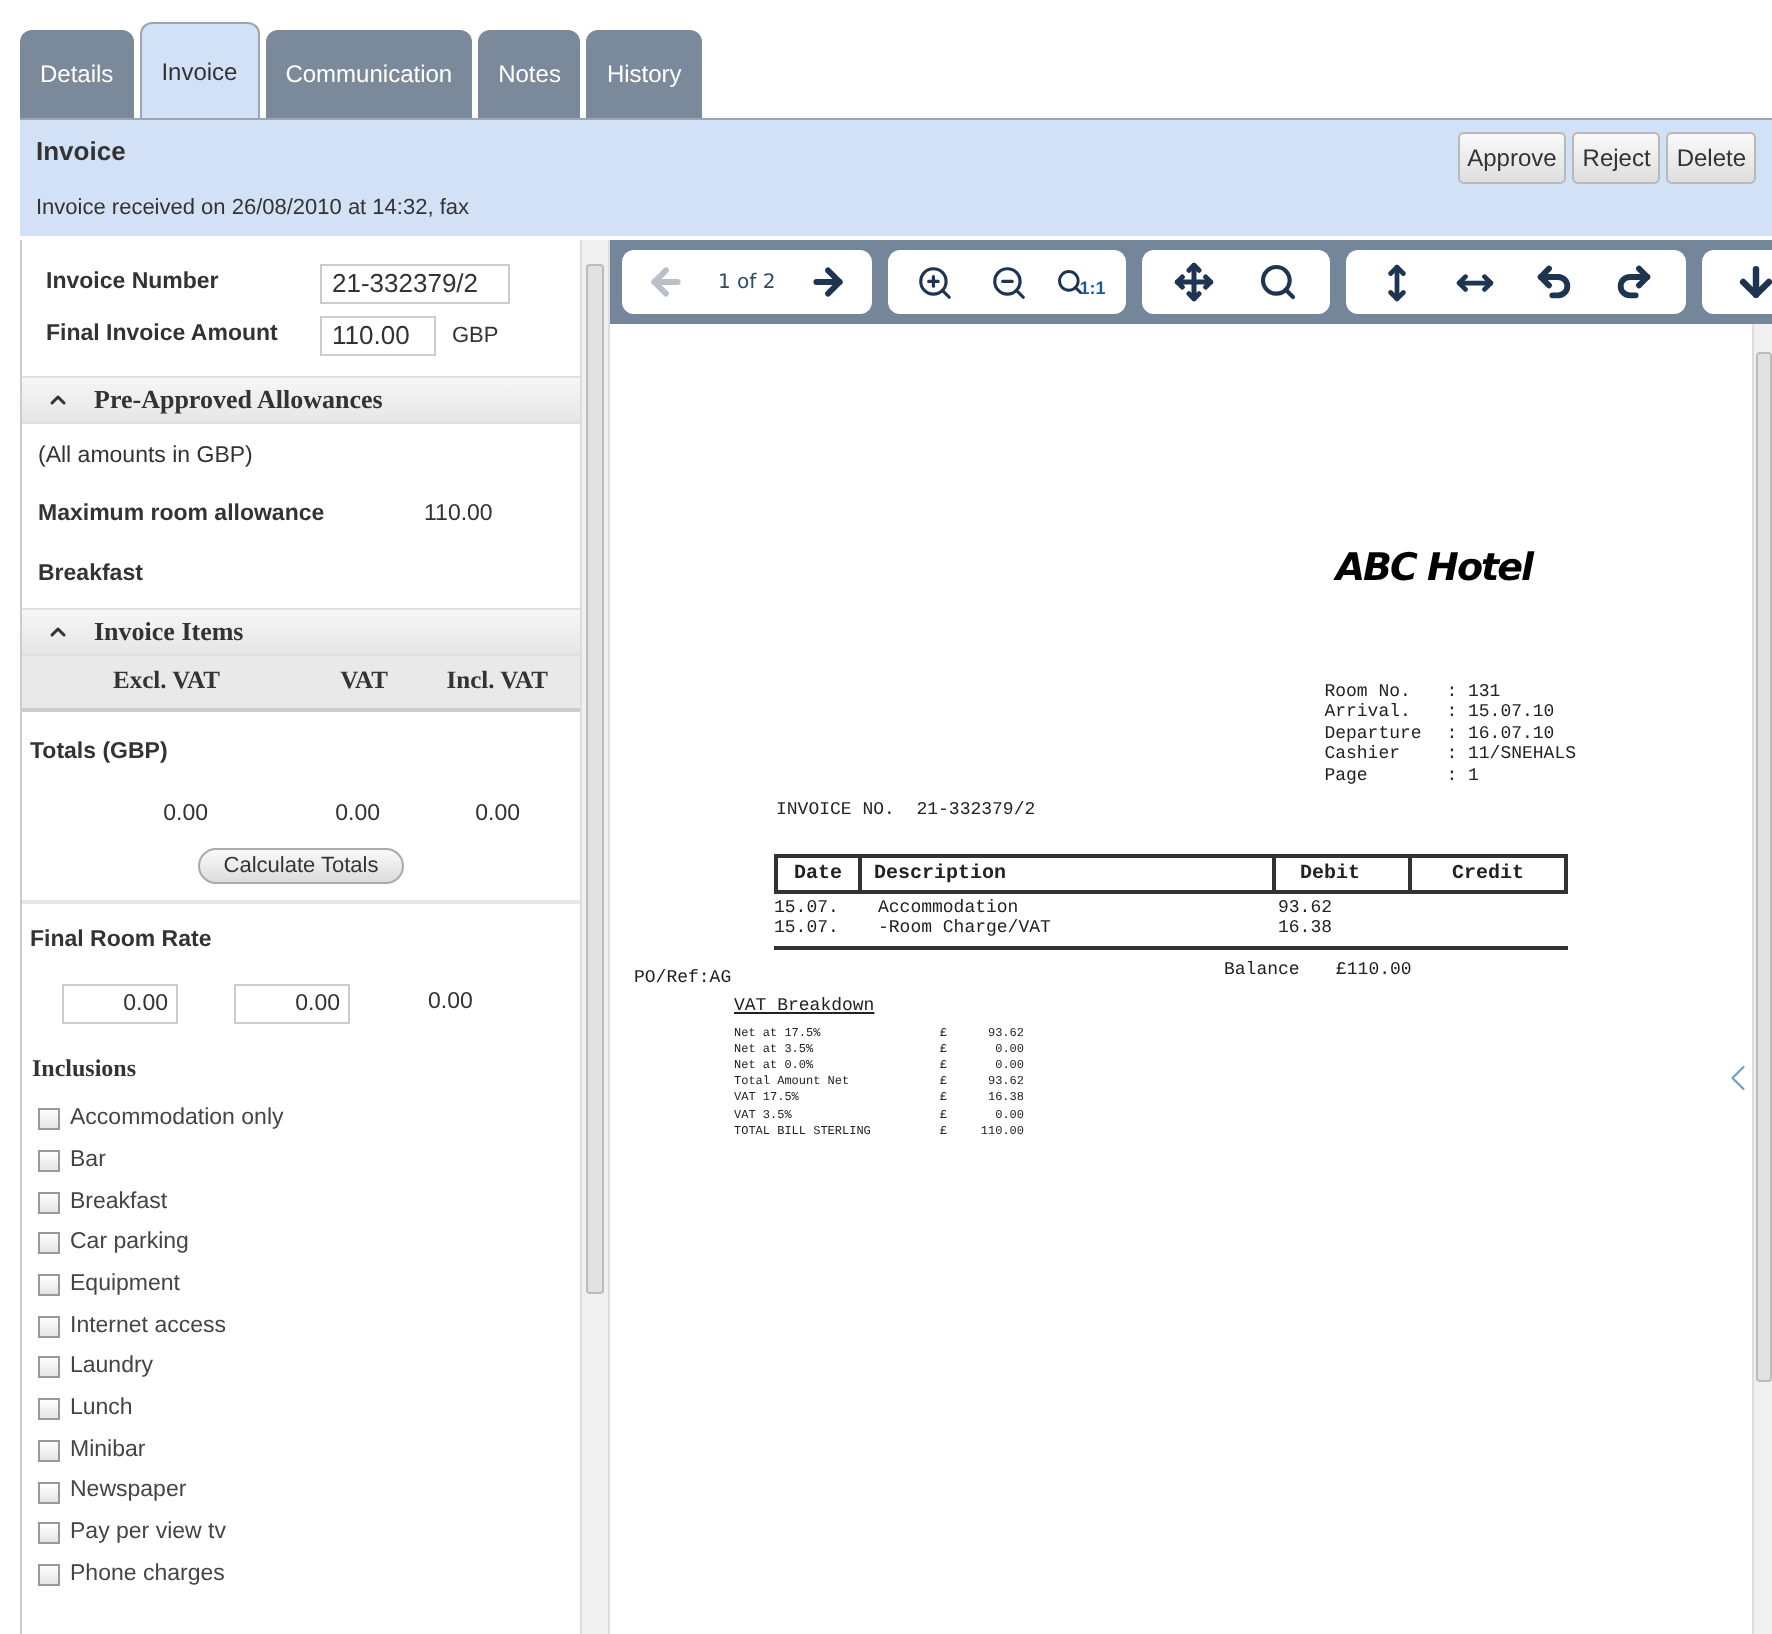 This screenshot has width=1772, height=1634. Describe the element at coordinates (252, 208) in the screenshot. I see `received-text: Invoice received on 26/08/2010 at 14:32, fax` at that location.